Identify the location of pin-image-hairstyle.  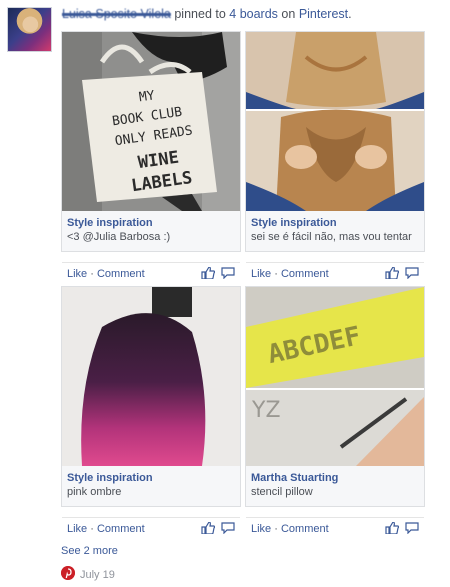
(335, 121).